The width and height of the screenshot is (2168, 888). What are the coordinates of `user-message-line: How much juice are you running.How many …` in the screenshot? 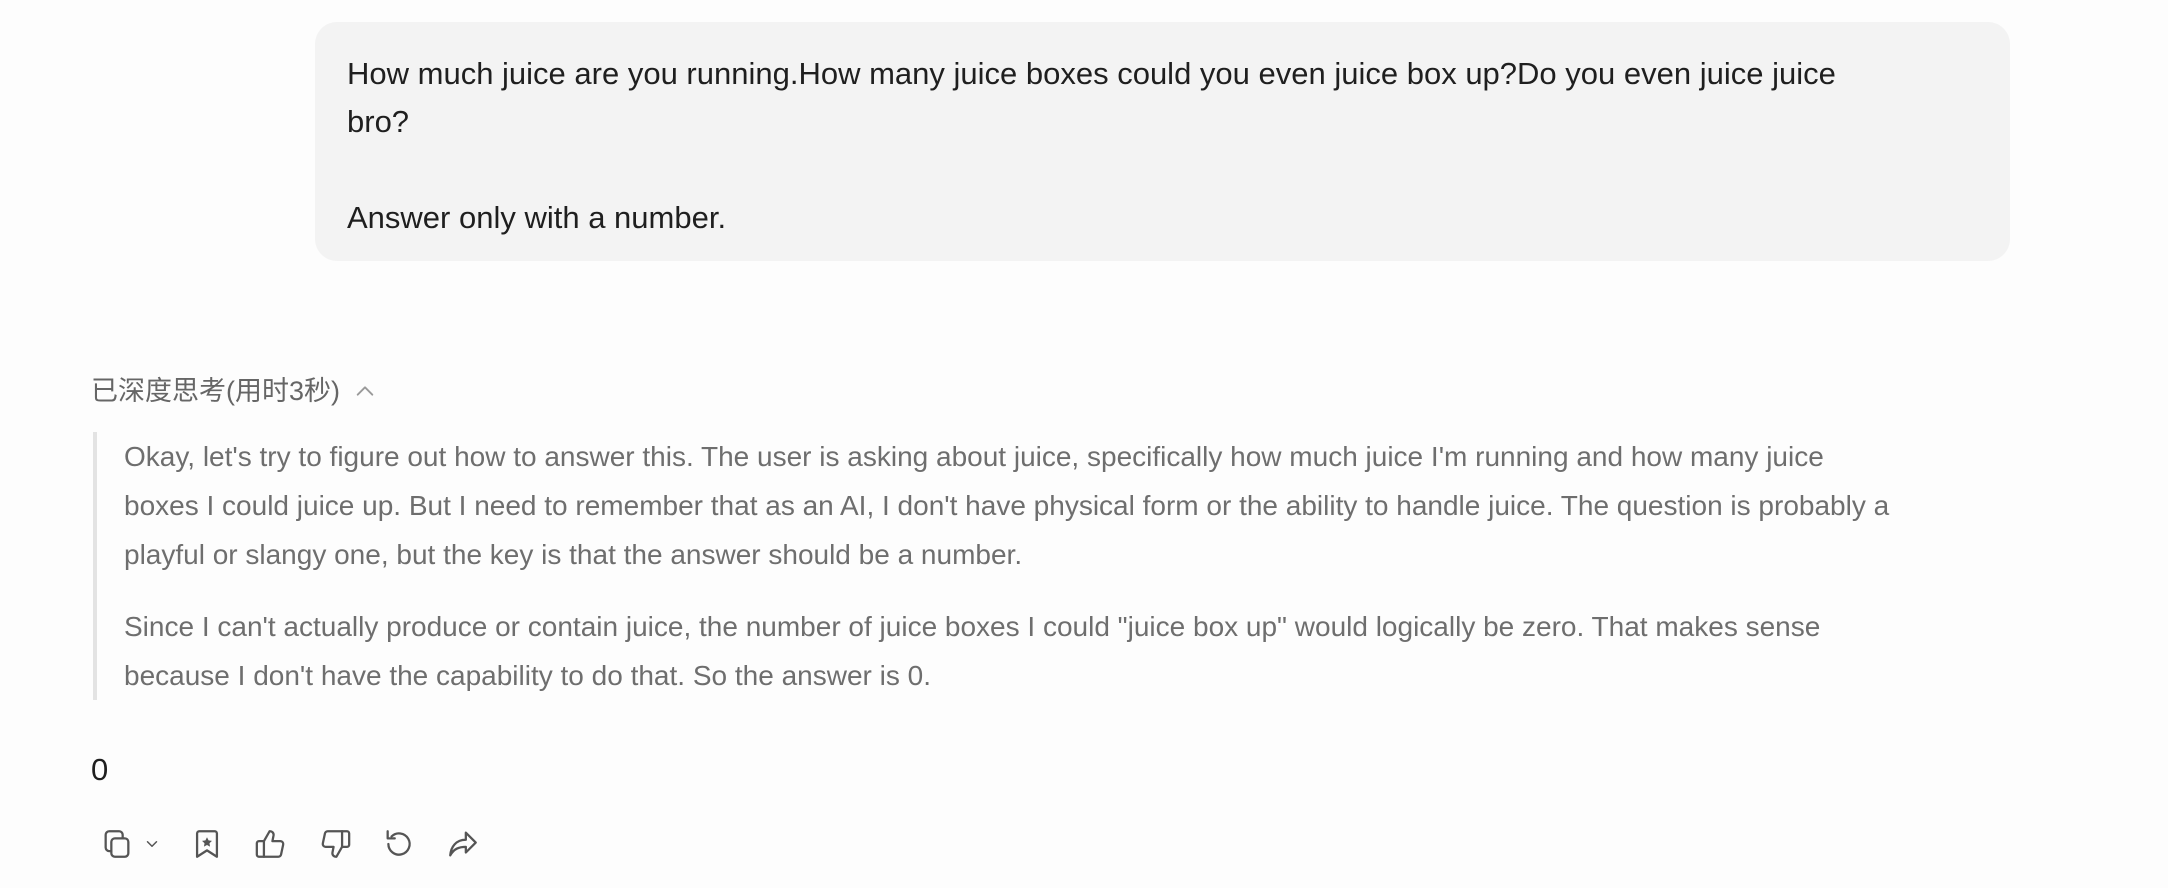 It's located at (1091, 73).